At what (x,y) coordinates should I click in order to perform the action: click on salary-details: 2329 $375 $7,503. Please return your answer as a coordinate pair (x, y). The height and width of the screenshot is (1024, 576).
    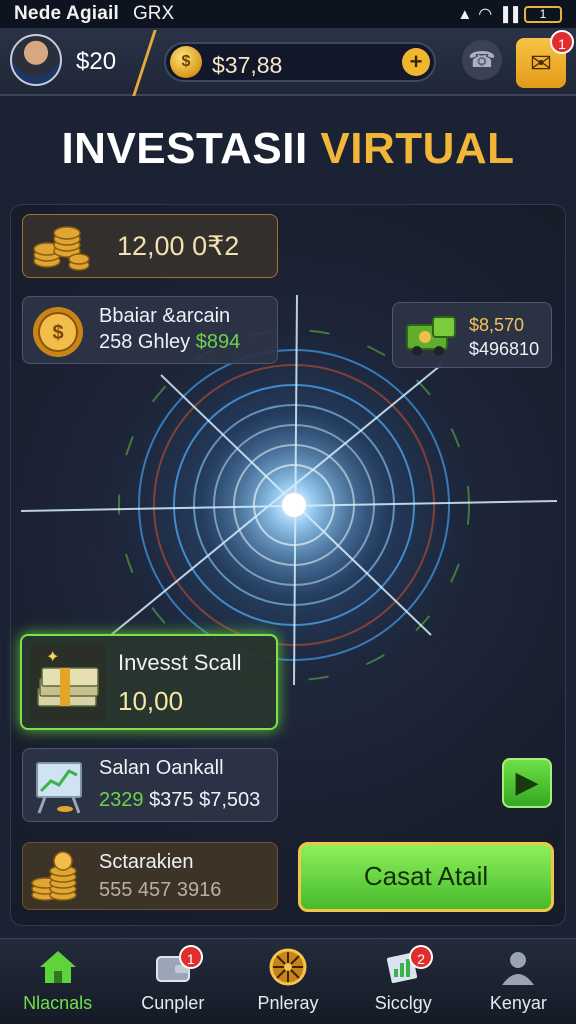
    Looking at the image, I should click on (179, 800).